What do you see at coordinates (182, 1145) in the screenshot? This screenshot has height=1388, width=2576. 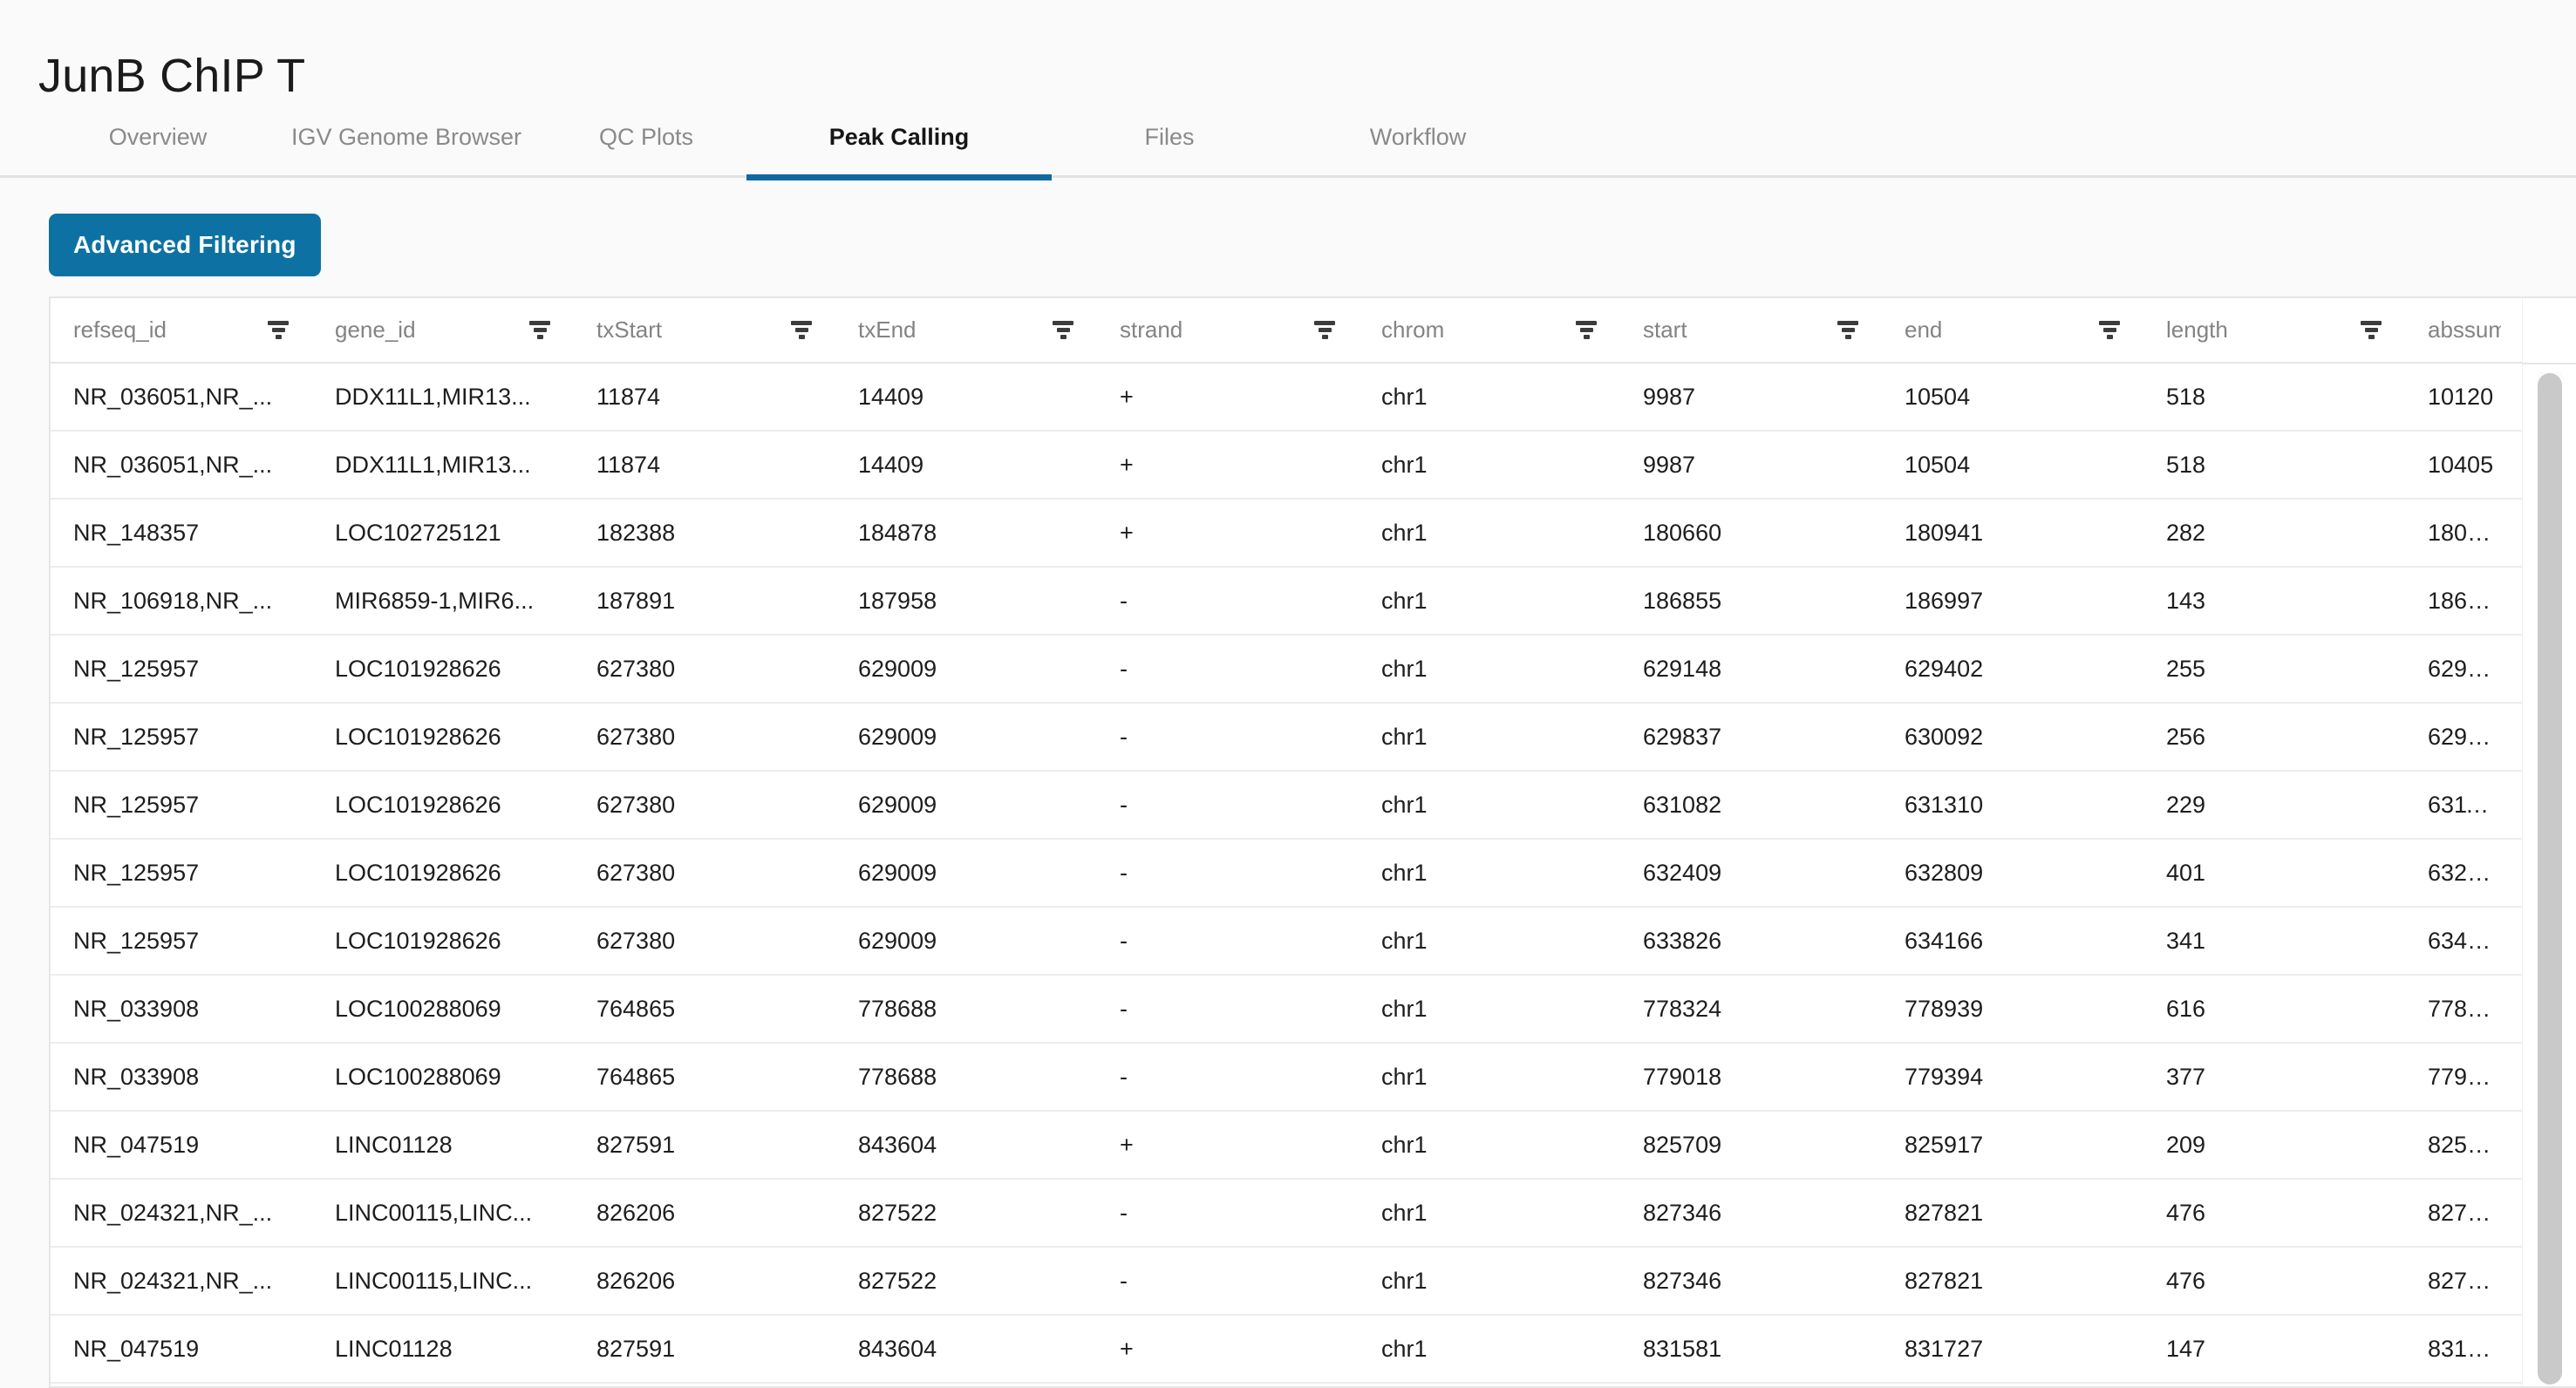 I see `cell-refseq_id: NR_047519` at bounding box center [182, 1145].